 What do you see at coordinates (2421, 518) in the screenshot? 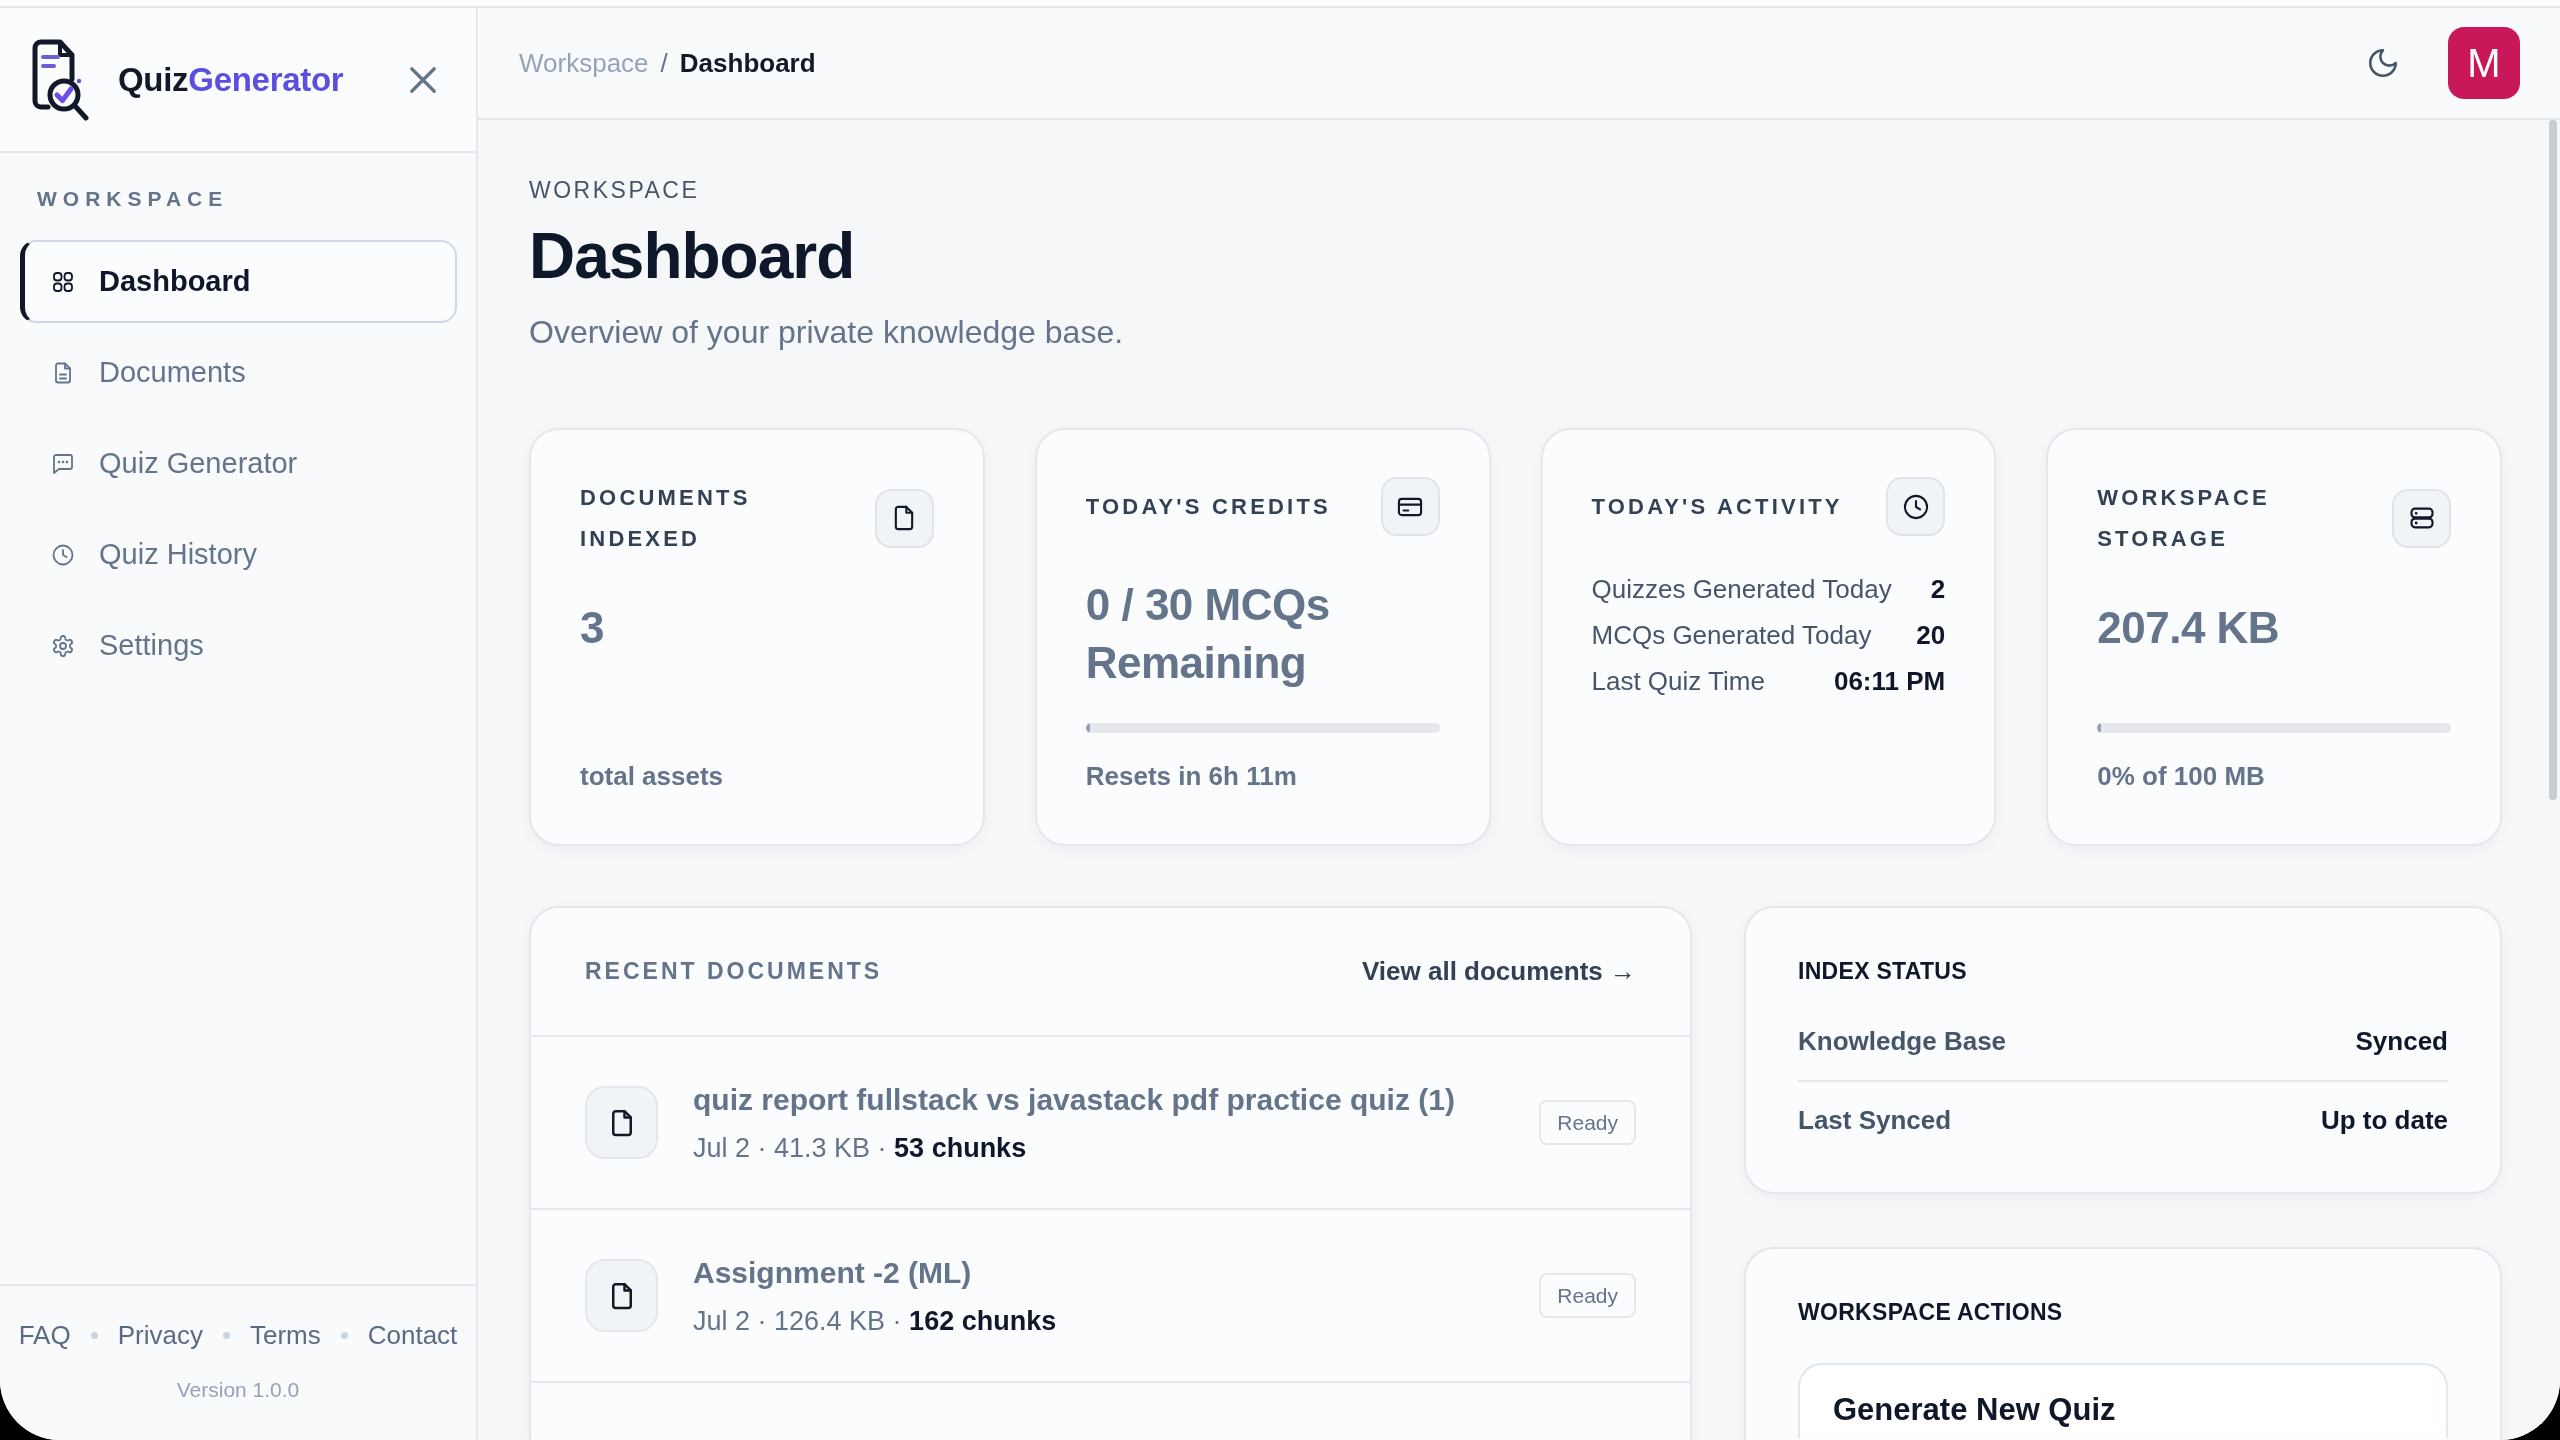
I see `hard-drive-icon` at bounding box center [2421, 518].